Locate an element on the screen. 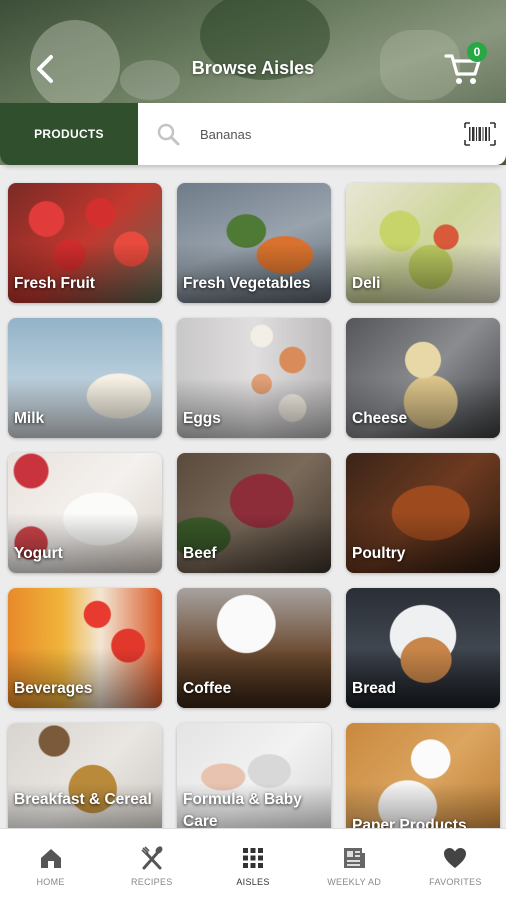  grid-icon is located at coordinates (253, 858).